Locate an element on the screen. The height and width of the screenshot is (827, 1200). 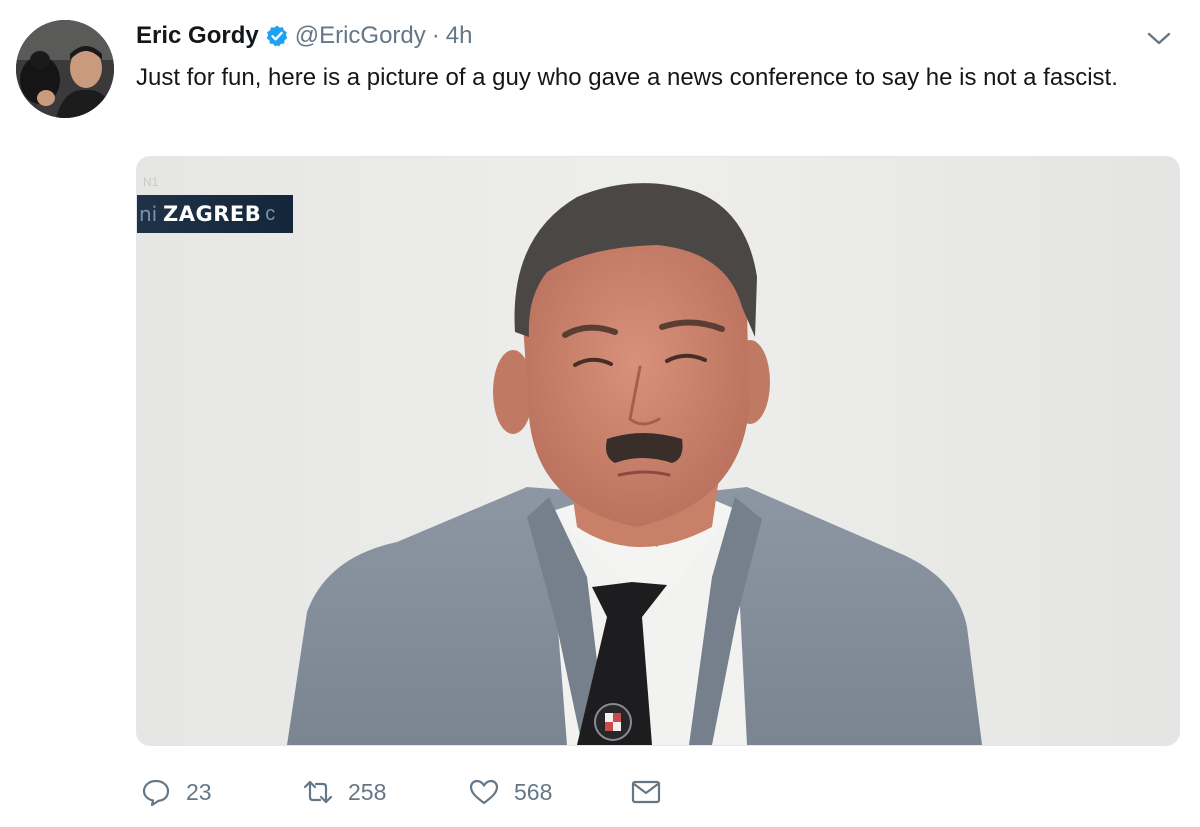
envelope-icon is located at coordinates (646, 792).